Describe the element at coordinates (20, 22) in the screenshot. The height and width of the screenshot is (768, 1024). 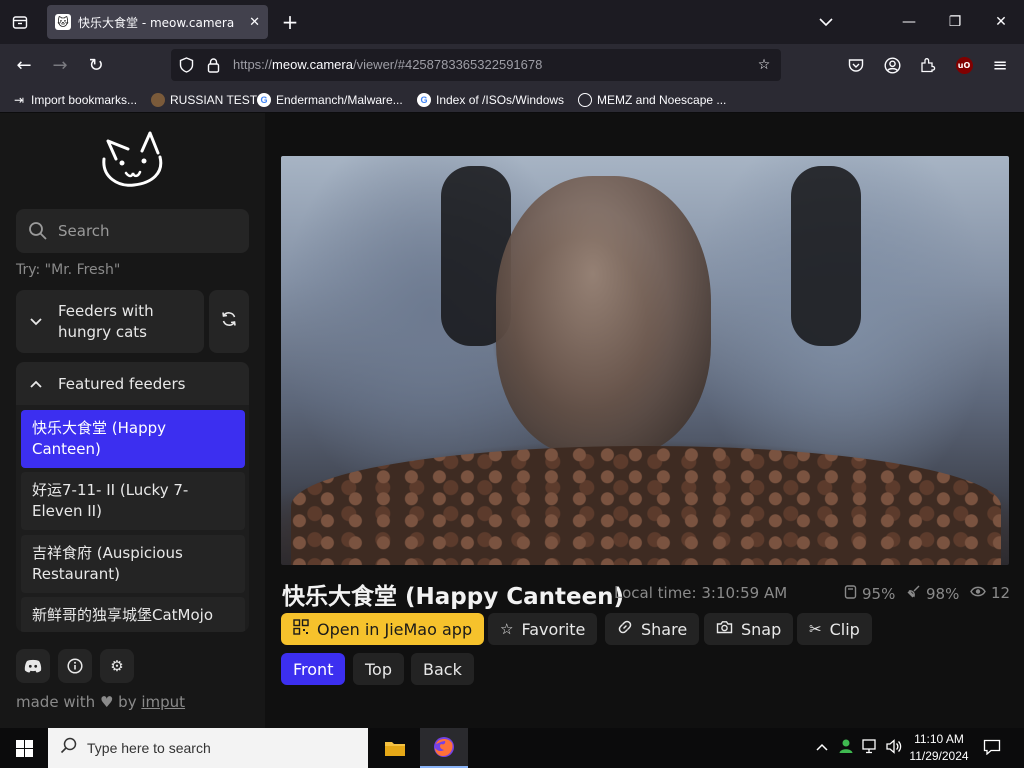
I see `tab-overview-icon` at that location.